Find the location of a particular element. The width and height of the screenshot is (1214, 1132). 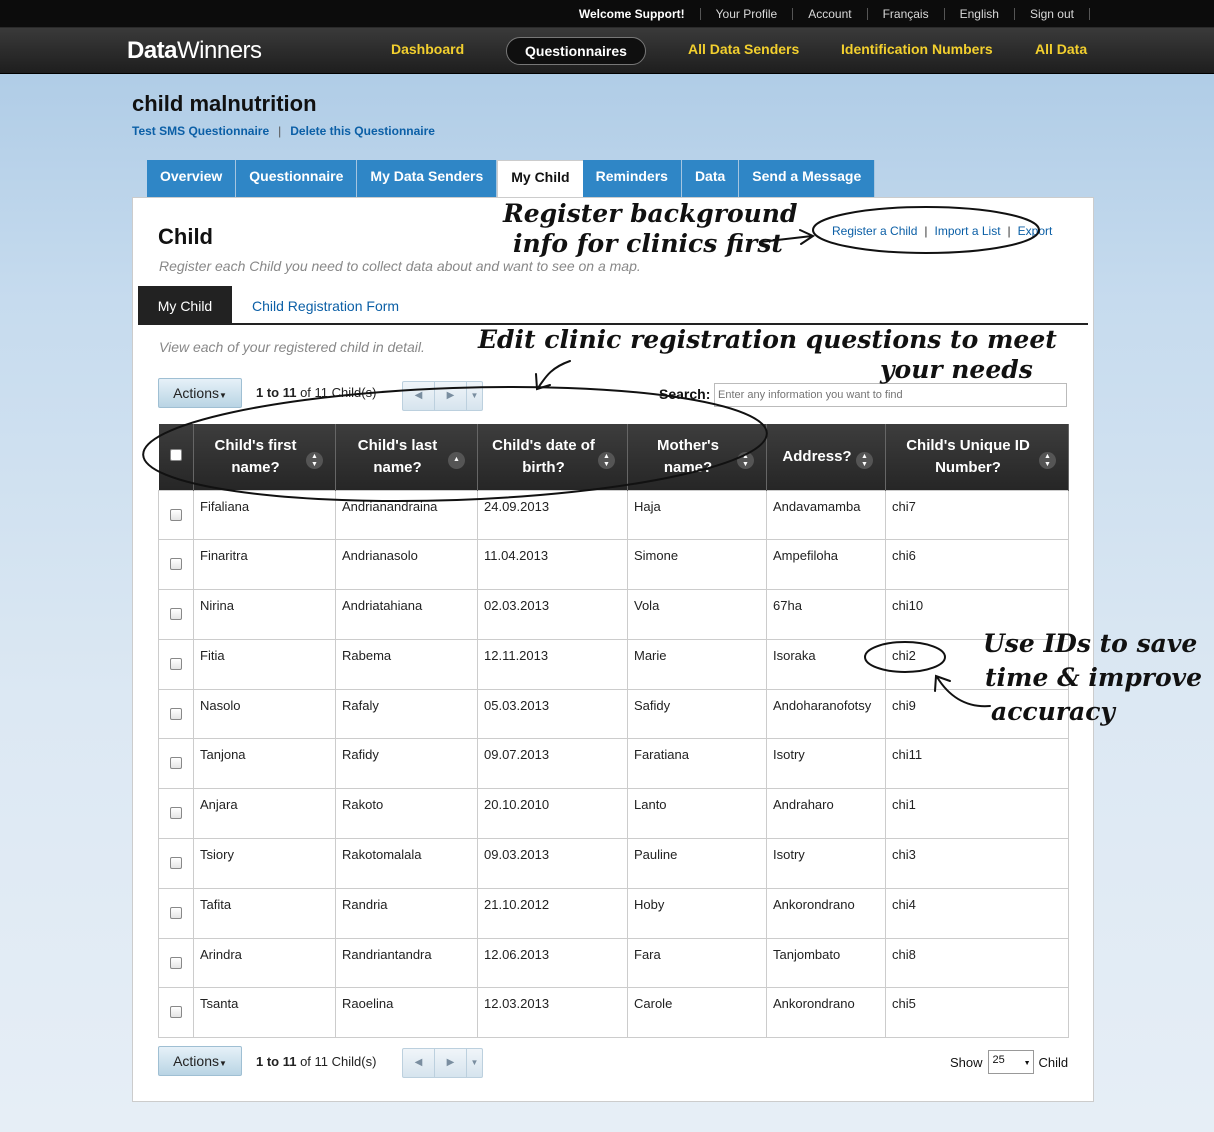

nav-questionnaires: Questionnaires is located at coordinates (576, 51).